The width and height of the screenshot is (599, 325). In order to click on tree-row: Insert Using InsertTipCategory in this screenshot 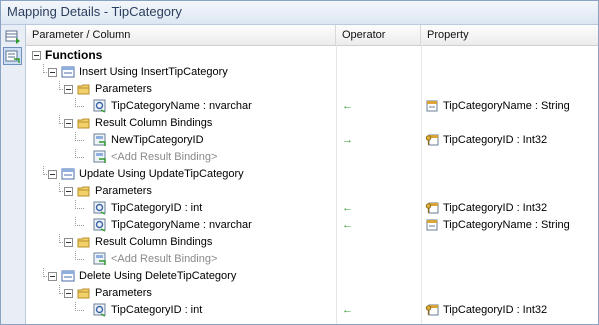, I will do `click(312, 72)`.